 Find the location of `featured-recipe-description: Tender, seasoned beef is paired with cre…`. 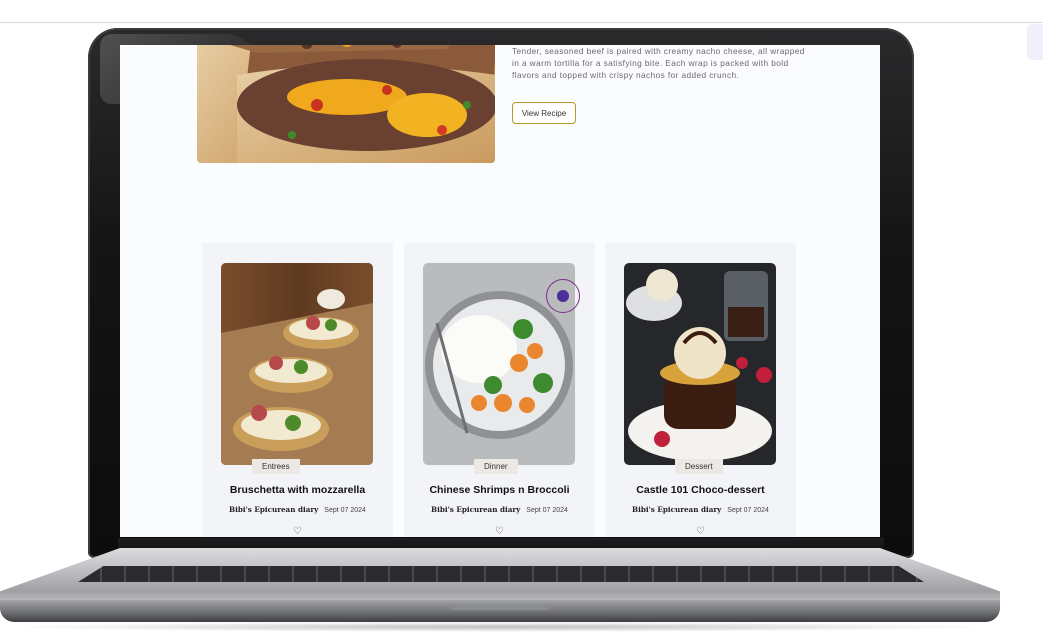

featured-recipe-description: Tender, seasoned beef is paired with cre… is located at coordinates (658, 63).